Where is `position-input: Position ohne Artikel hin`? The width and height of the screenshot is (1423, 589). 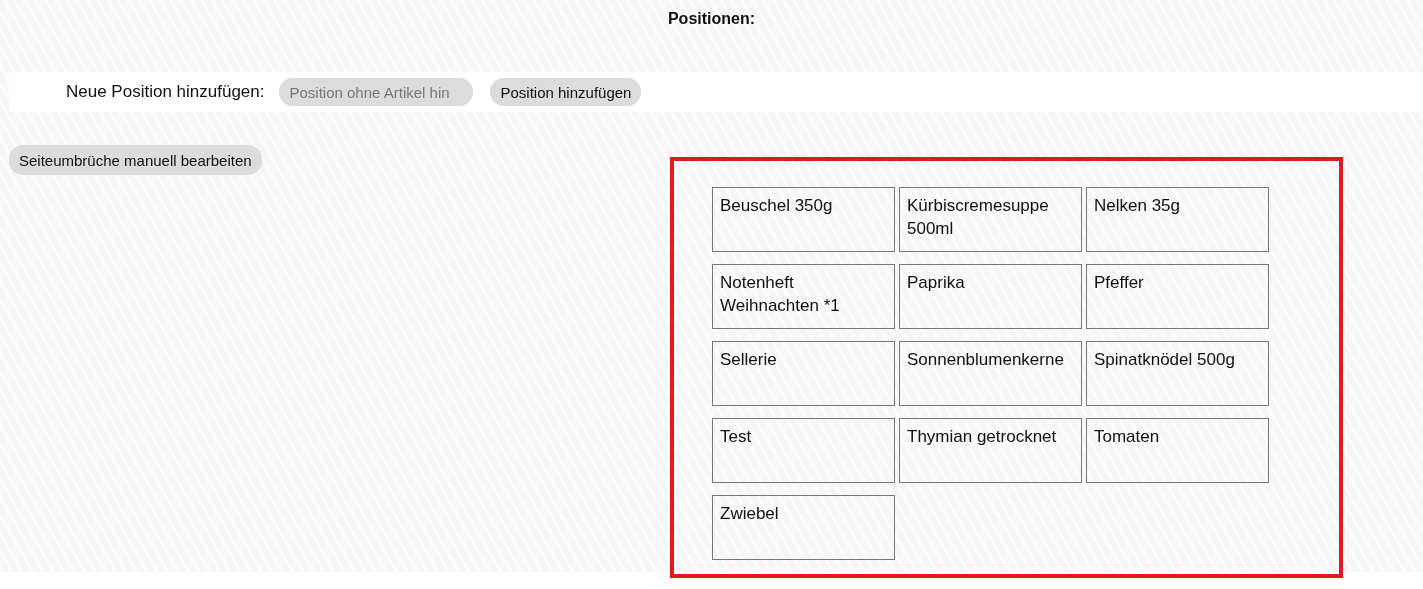 position-input: Position ohne Artikel hin is located at coordinates (376, 92).